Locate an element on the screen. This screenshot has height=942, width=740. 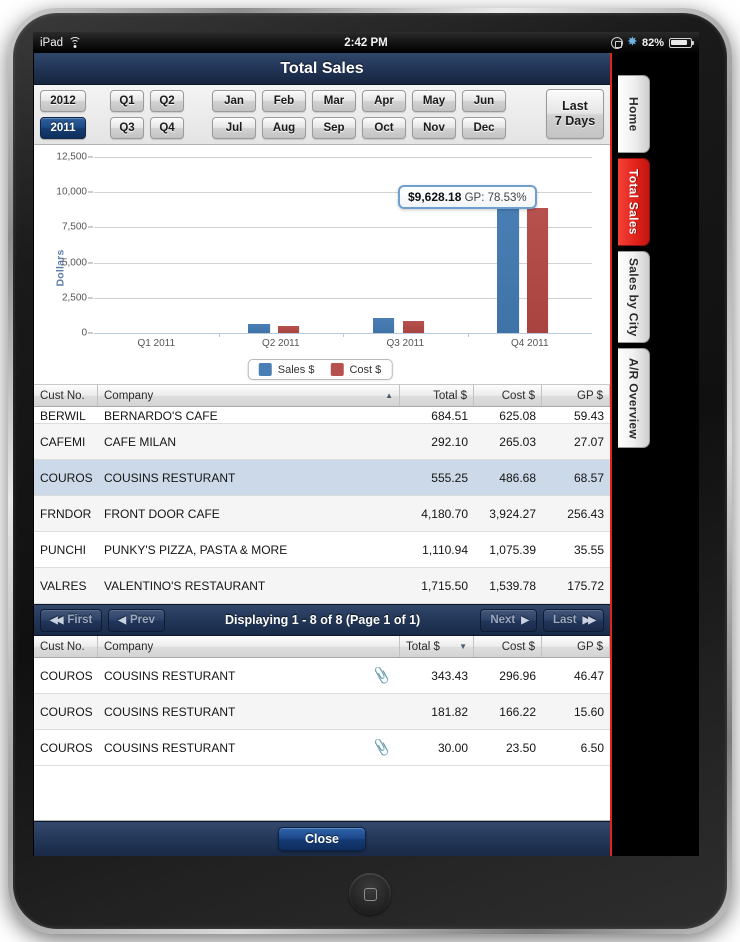
side-tab-sales-by-city: Sales by City is located at coordinates (634, 297).